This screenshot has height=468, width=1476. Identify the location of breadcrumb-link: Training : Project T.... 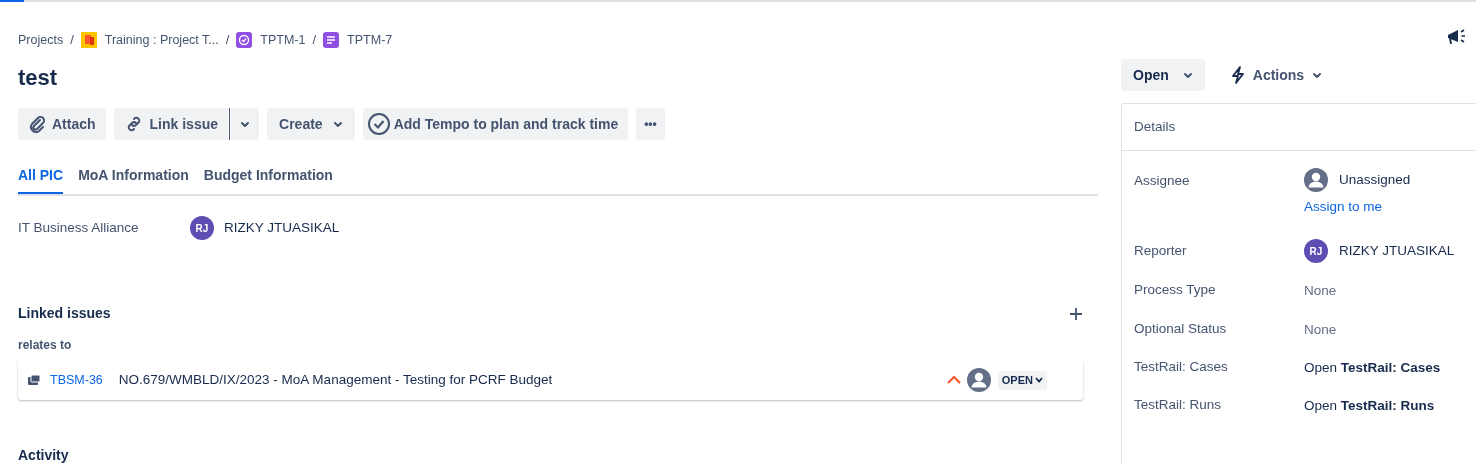
(161, 40).